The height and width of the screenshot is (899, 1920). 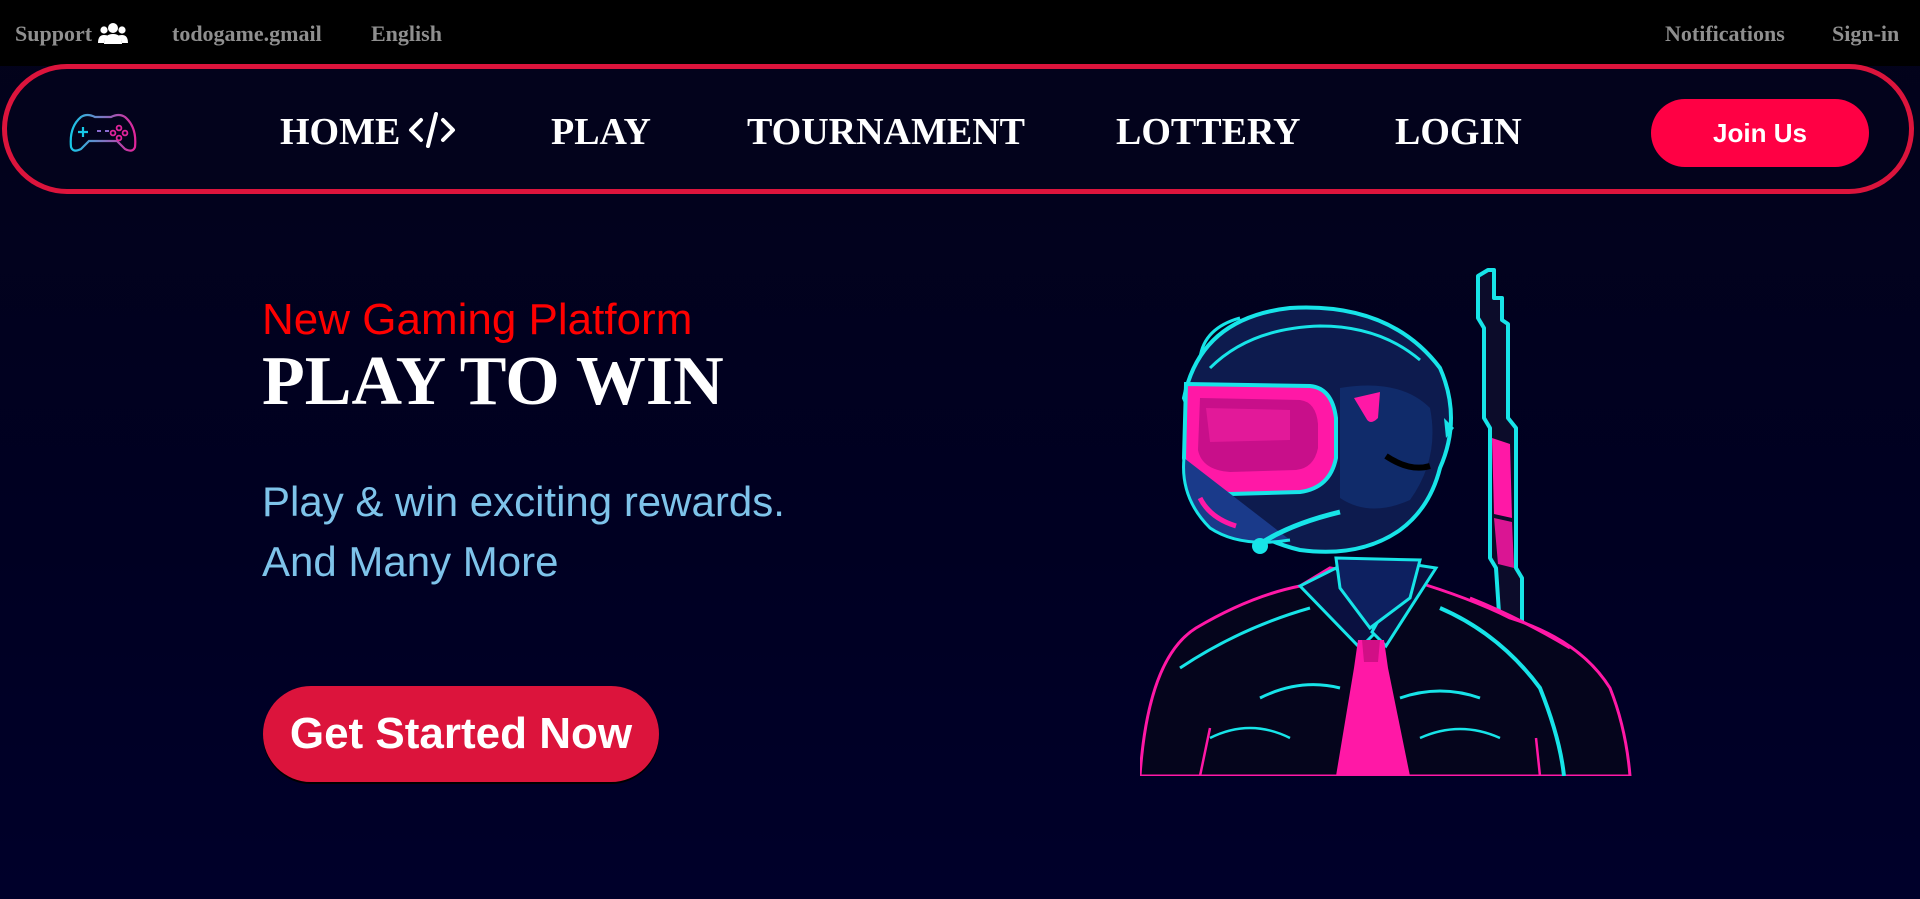 What do you see at coordinates (1458, 132) in the screenshot?
I see `nav-item-login: LOGIN` at bounding box center [1458, 132].